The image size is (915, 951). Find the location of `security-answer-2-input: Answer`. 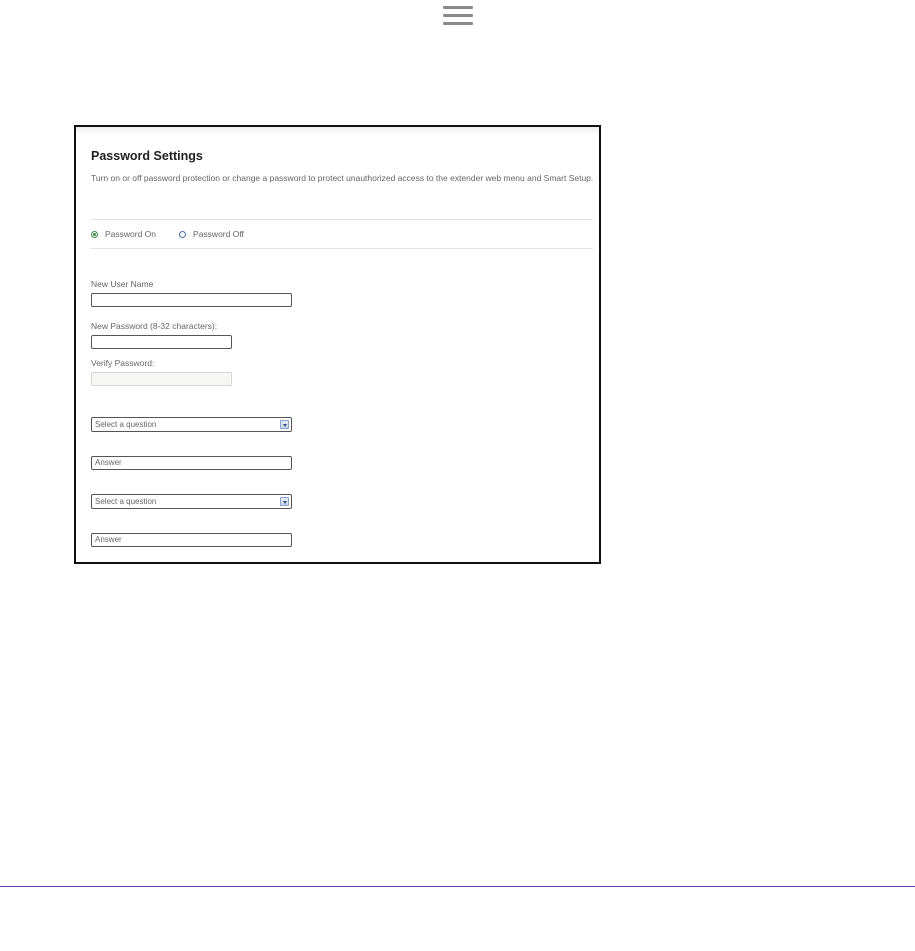

security-answer-2-input: Answer is located at coordinates (191, 540).